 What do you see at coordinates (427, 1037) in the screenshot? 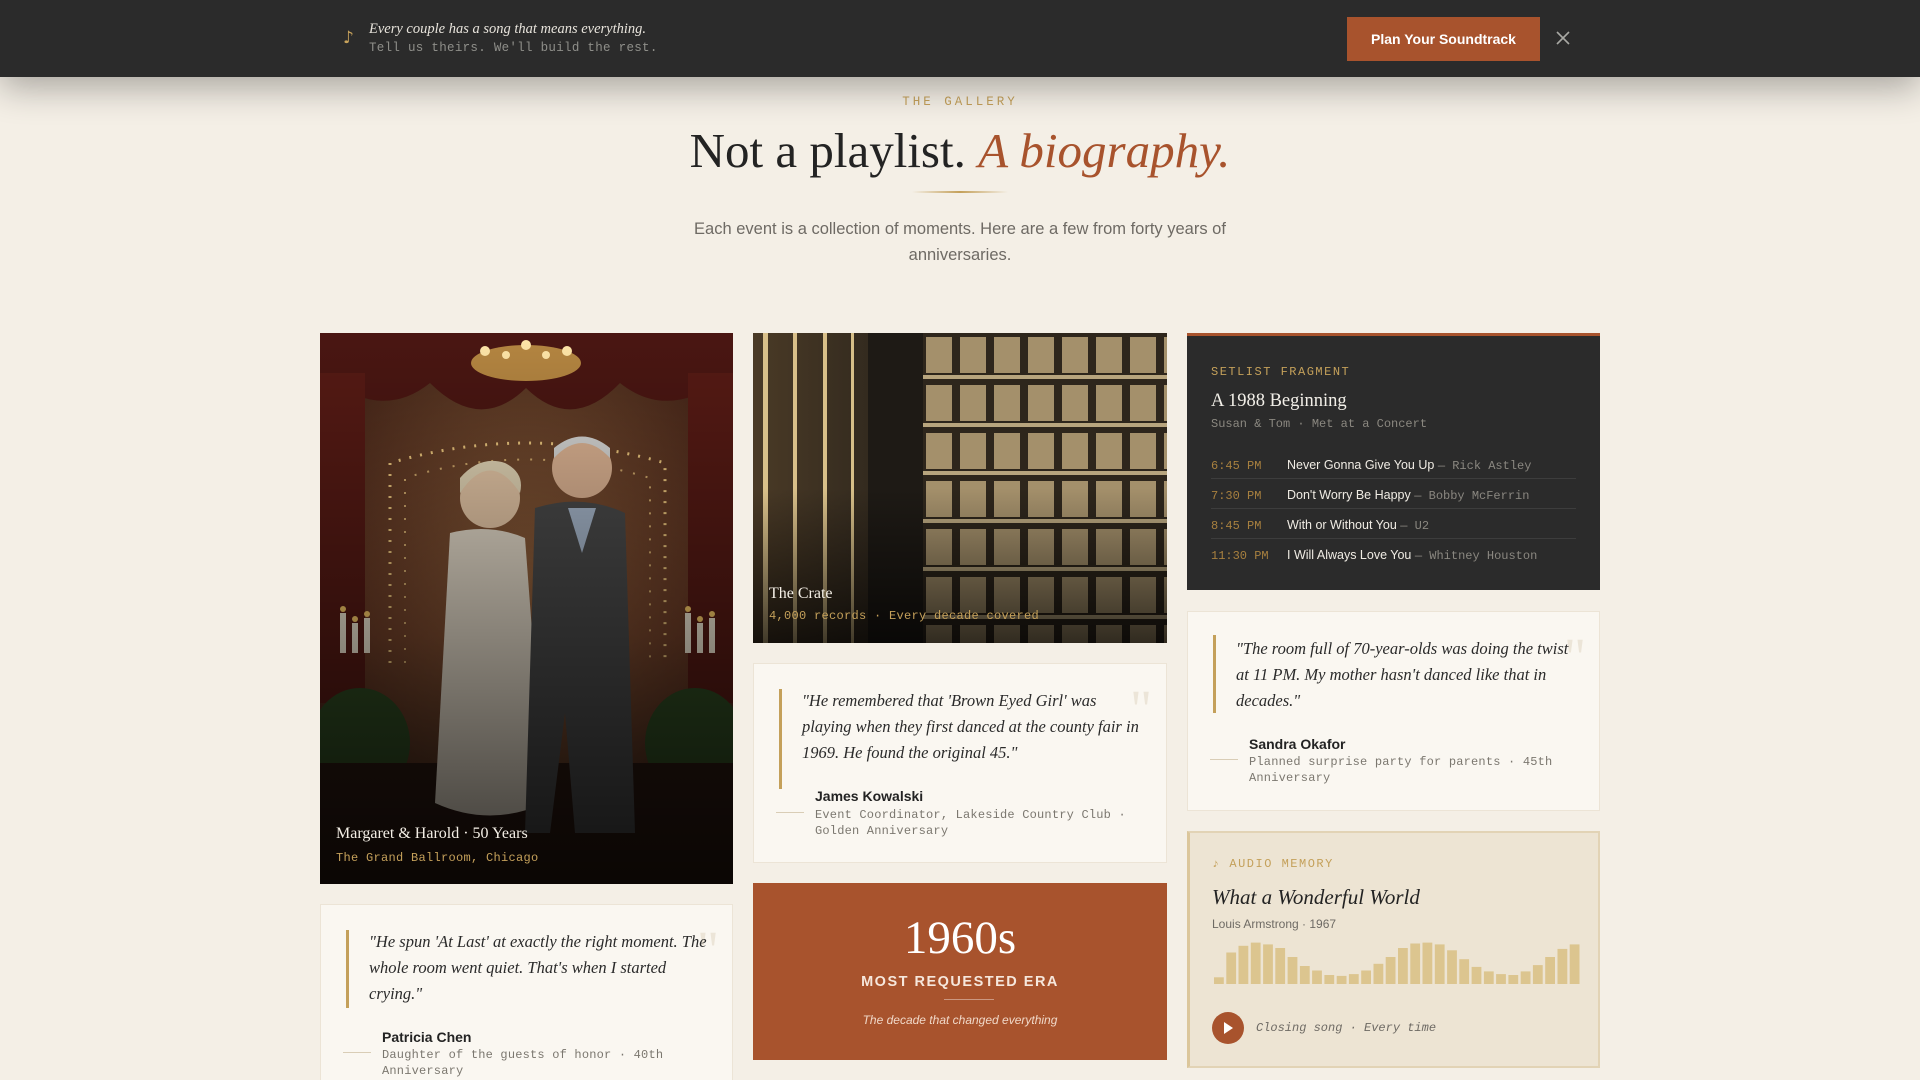
I see `testimonial-author: Patricia Chen` at bounding box center [427, 1037].